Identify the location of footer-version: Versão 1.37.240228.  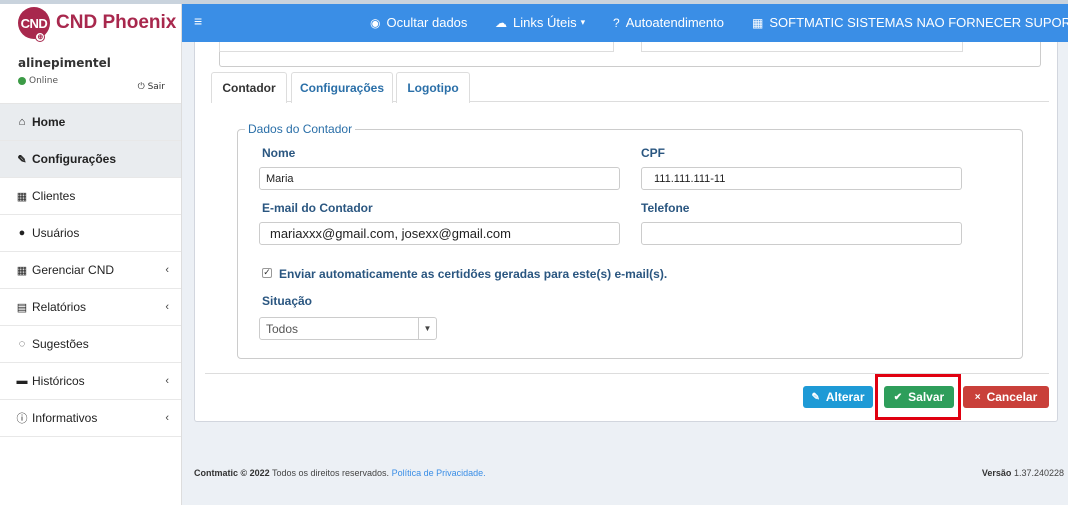
(1022, 473).